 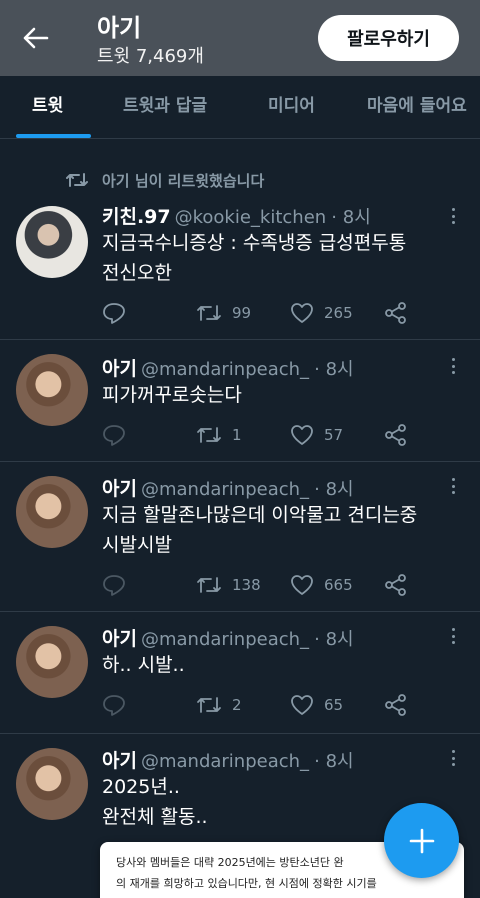 I want to click on tweet-author-name: 키친.97, so click(x=136, y=217).